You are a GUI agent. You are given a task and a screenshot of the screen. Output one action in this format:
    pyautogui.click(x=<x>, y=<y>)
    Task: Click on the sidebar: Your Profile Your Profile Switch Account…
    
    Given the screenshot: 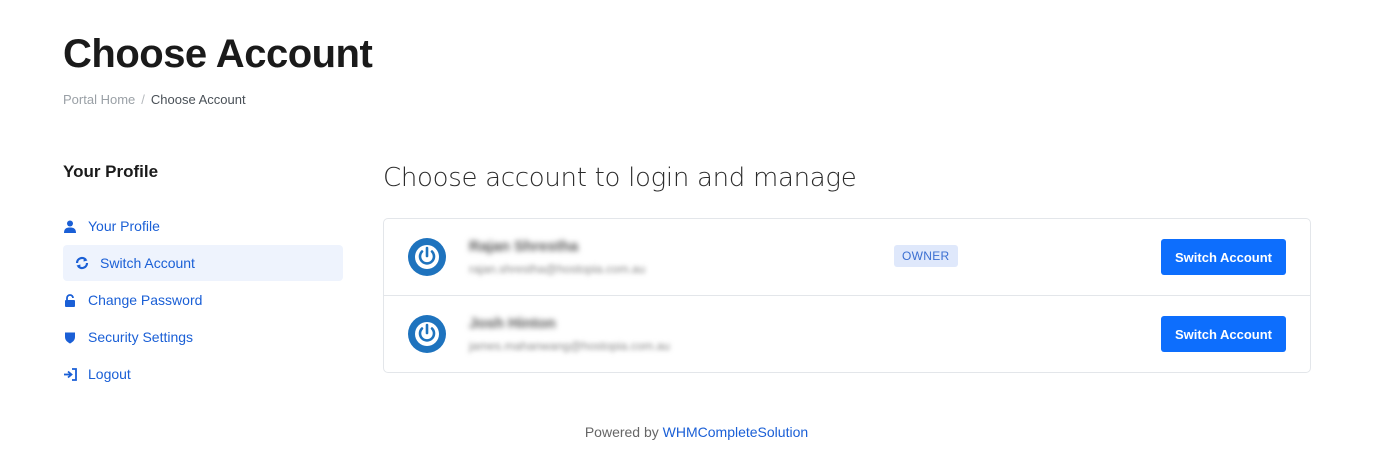 What is the action you would take?
    pyautogui.click(x=203, y=277)
    